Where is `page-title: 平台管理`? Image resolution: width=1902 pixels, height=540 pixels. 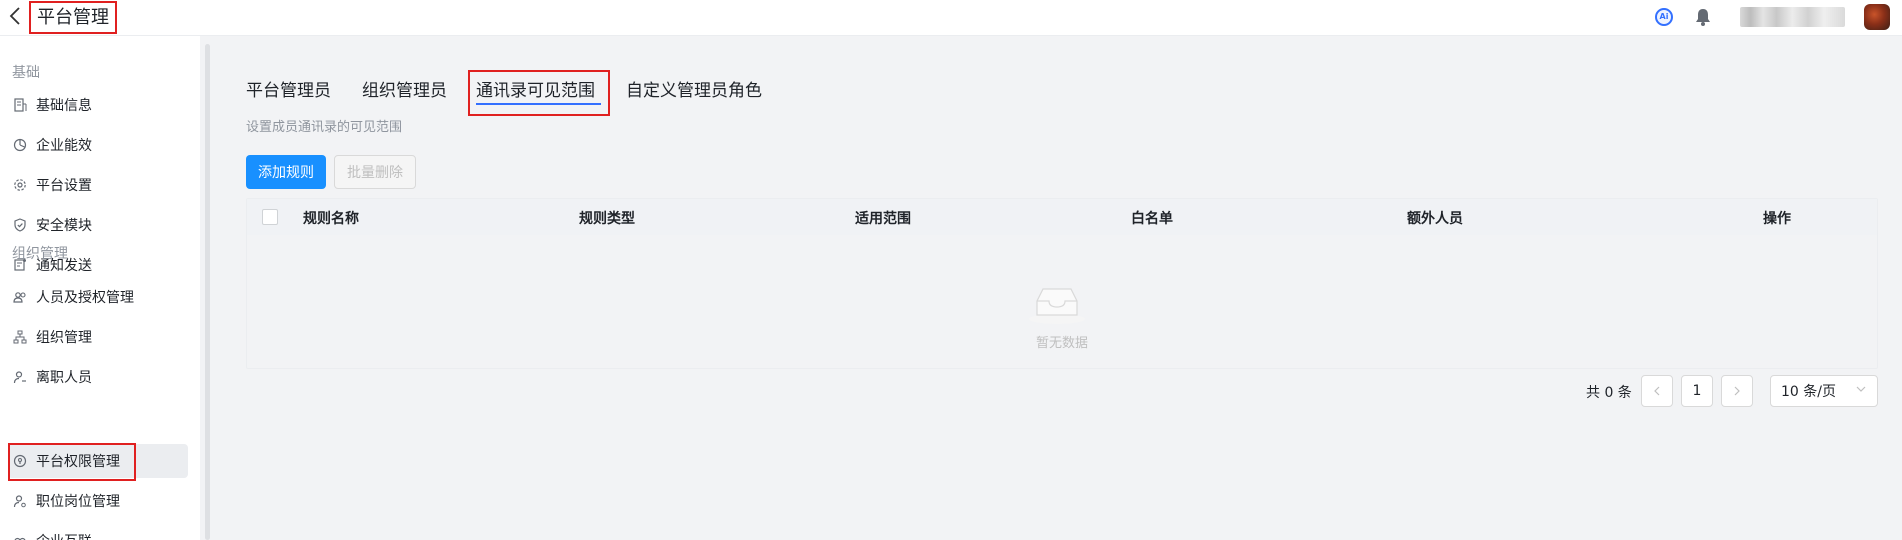 page-title: 平台管理 is located at coordinates (73, 17).